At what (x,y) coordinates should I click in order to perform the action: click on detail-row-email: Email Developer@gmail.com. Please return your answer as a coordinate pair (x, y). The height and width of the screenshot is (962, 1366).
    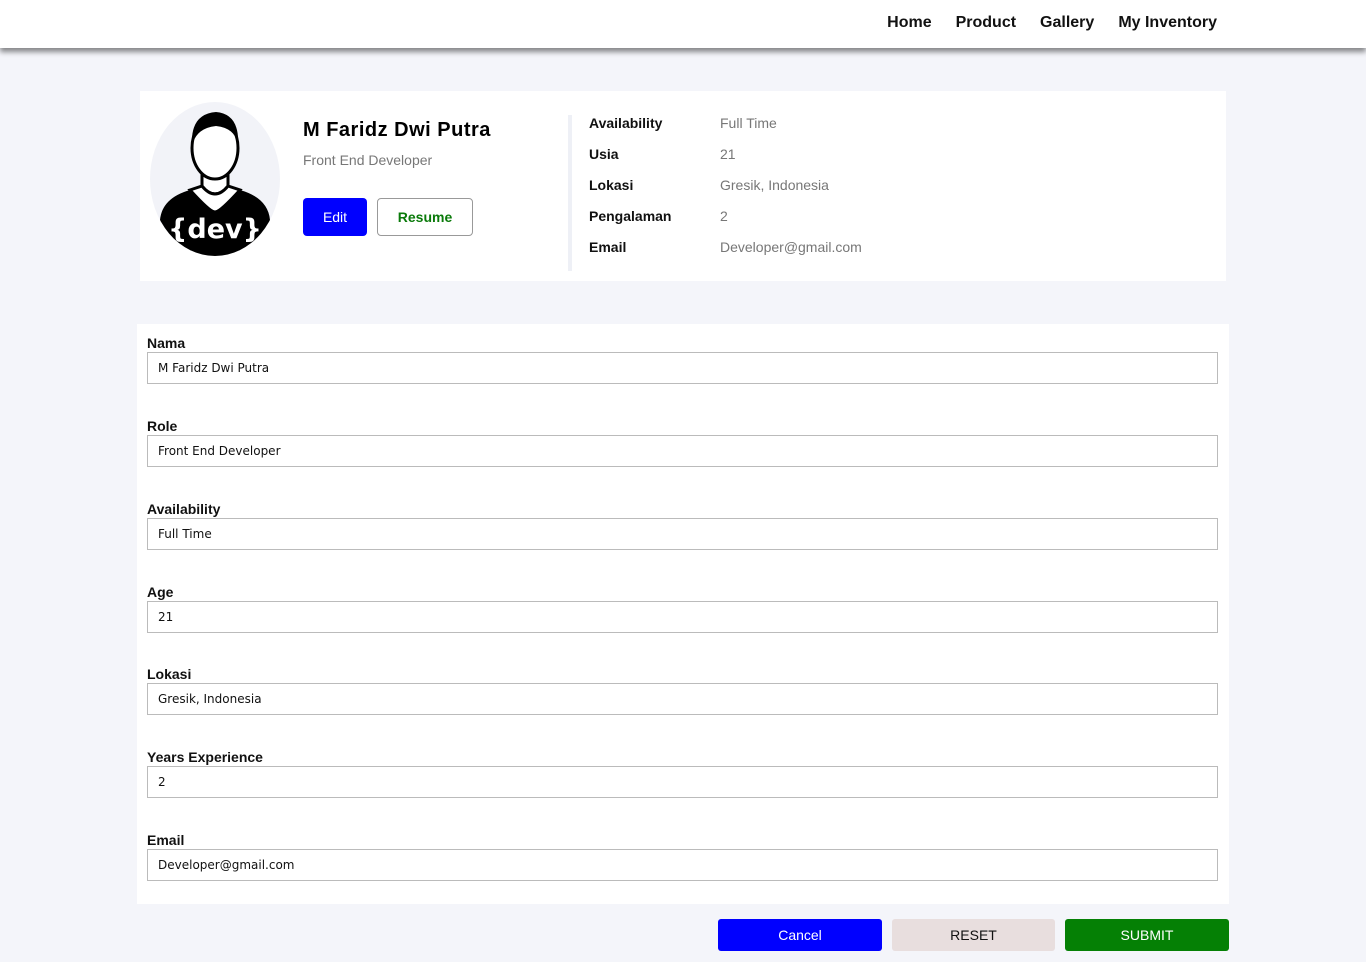
    Looking at the image, I should click on (725, 254).